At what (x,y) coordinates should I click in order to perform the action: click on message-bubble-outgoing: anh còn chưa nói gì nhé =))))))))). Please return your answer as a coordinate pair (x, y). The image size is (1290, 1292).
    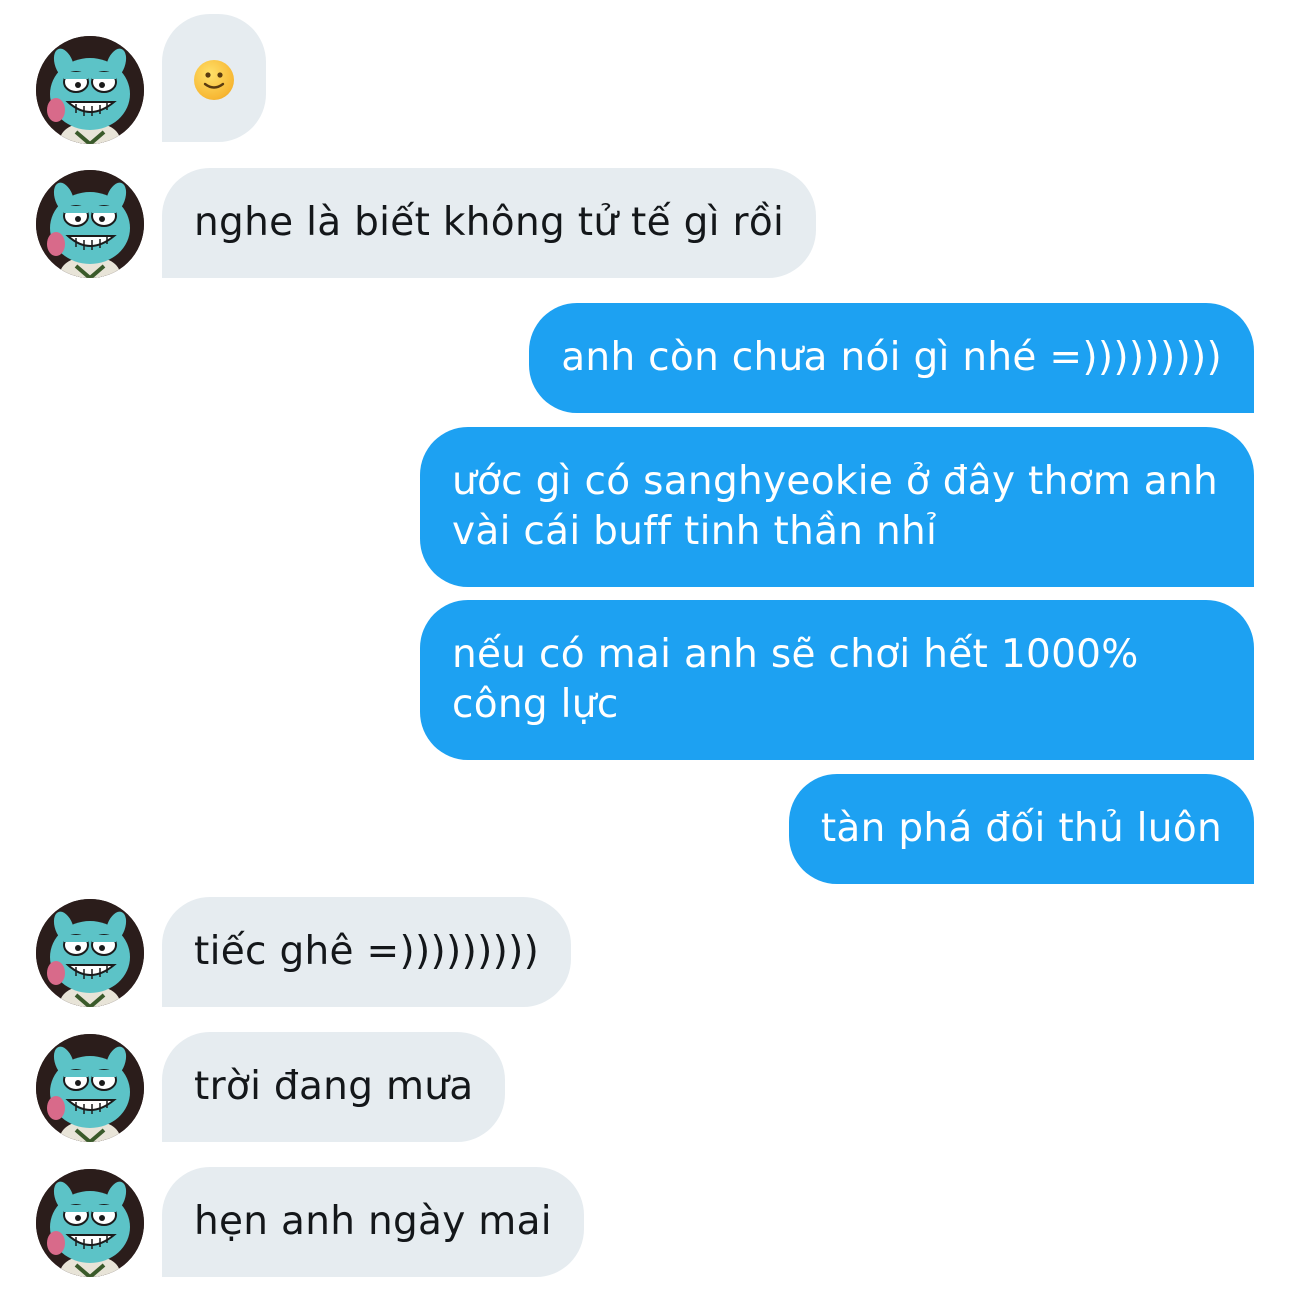
    Looking at the image, I should click on (891, 358).